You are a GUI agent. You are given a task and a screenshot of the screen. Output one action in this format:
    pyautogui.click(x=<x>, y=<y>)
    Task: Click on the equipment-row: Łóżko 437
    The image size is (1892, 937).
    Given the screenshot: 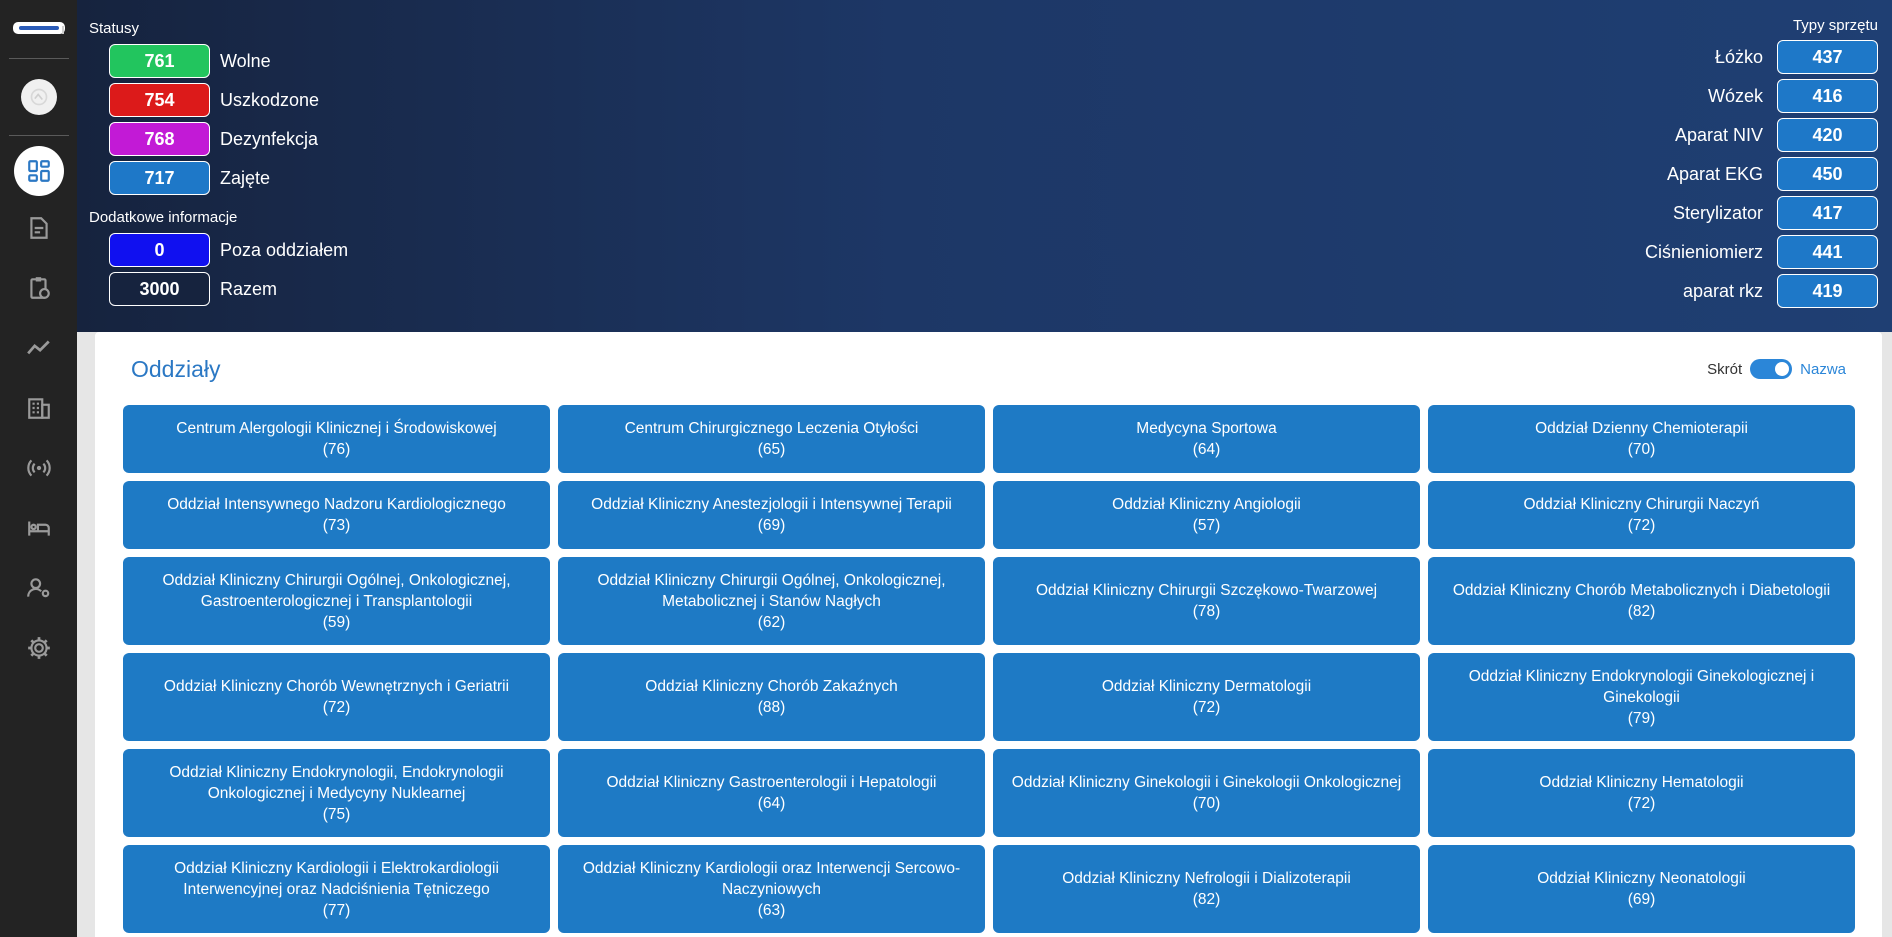 What is the action you would take?
    pyautogui.click(x=1796, y=57)
    